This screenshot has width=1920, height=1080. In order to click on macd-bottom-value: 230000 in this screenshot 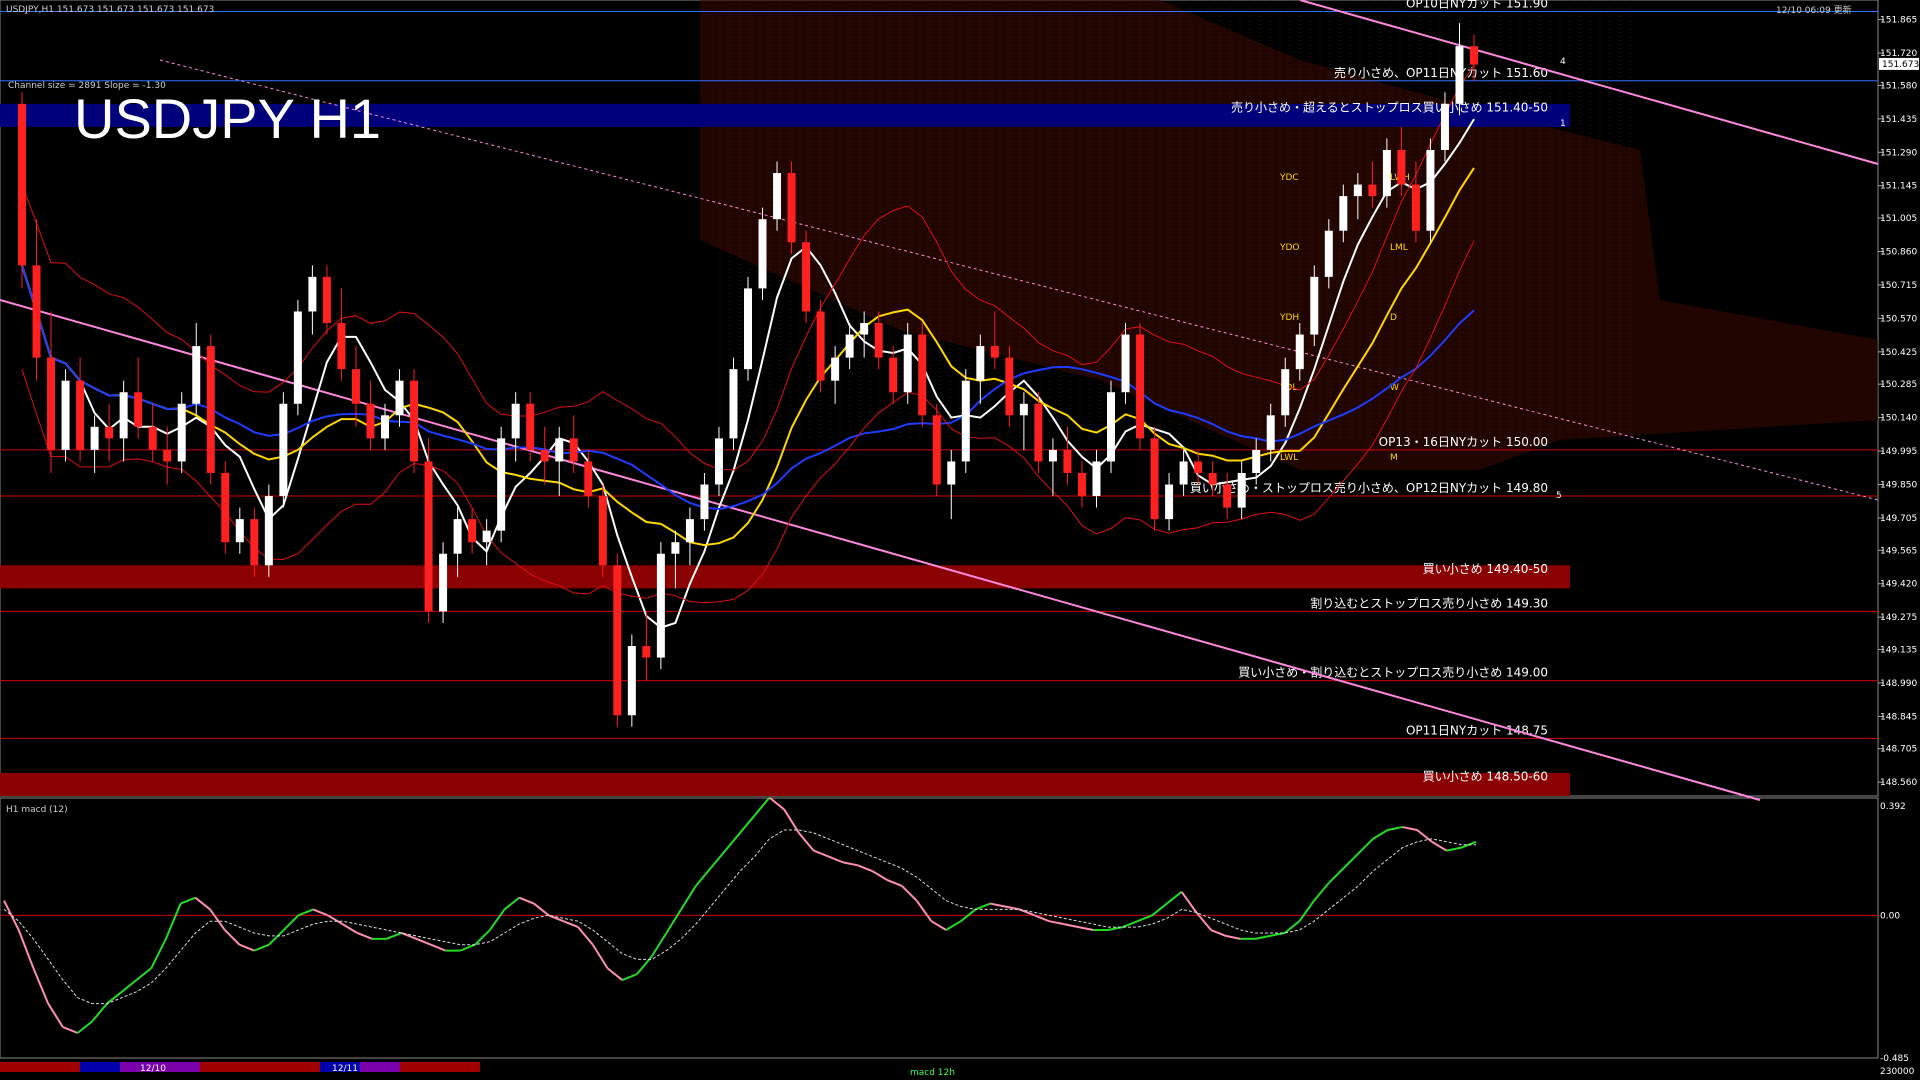, I will do `click(1897, 1072)`.